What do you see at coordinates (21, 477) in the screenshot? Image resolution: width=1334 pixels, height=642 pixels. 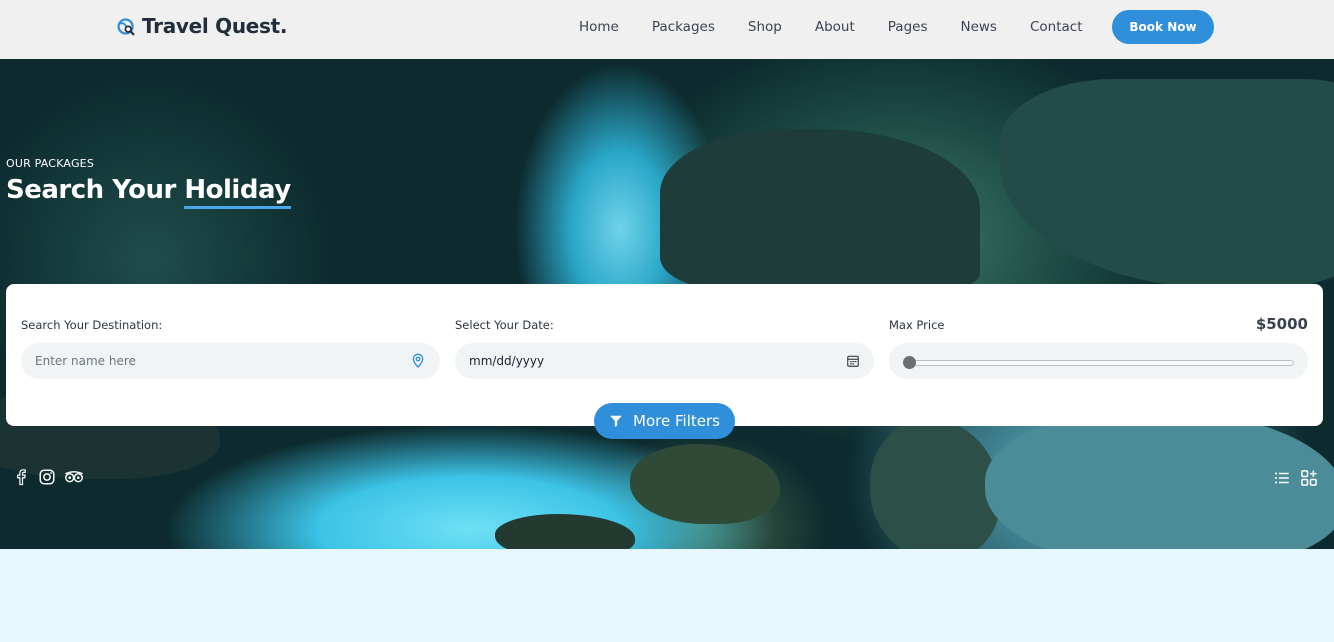 I see `facebook-icon` at bounding box center [21, 477].